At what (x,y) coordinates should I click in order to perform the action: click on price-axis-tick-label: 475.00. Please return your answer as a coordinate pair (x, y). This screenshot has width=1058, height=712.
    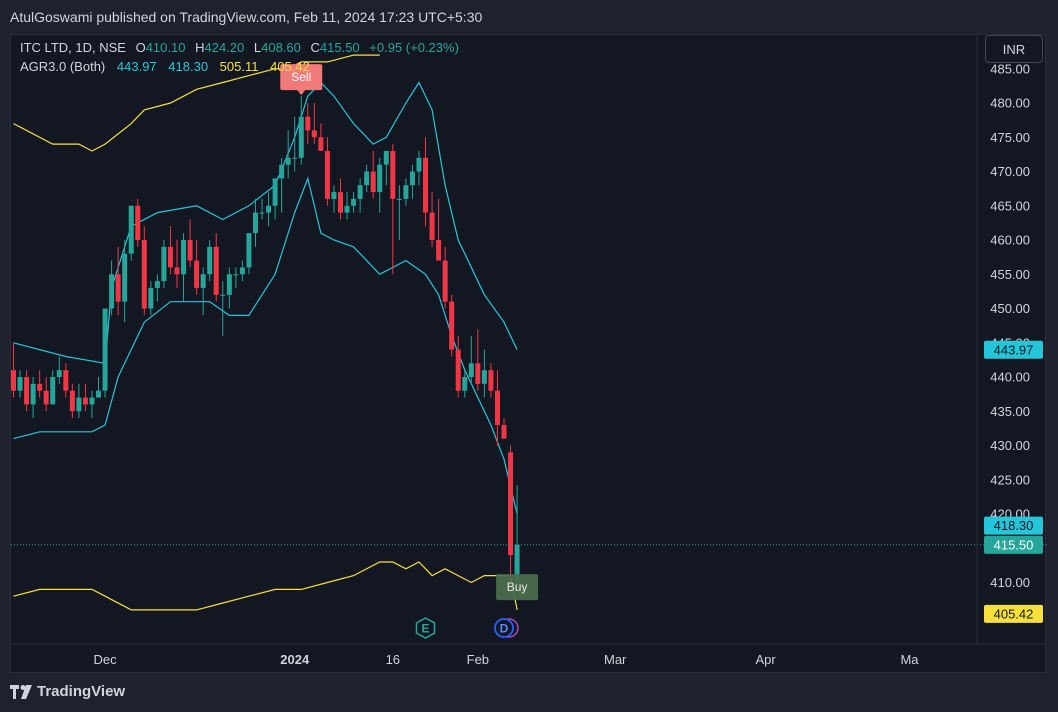
    Looking at the image, I should click on (1010, 137).